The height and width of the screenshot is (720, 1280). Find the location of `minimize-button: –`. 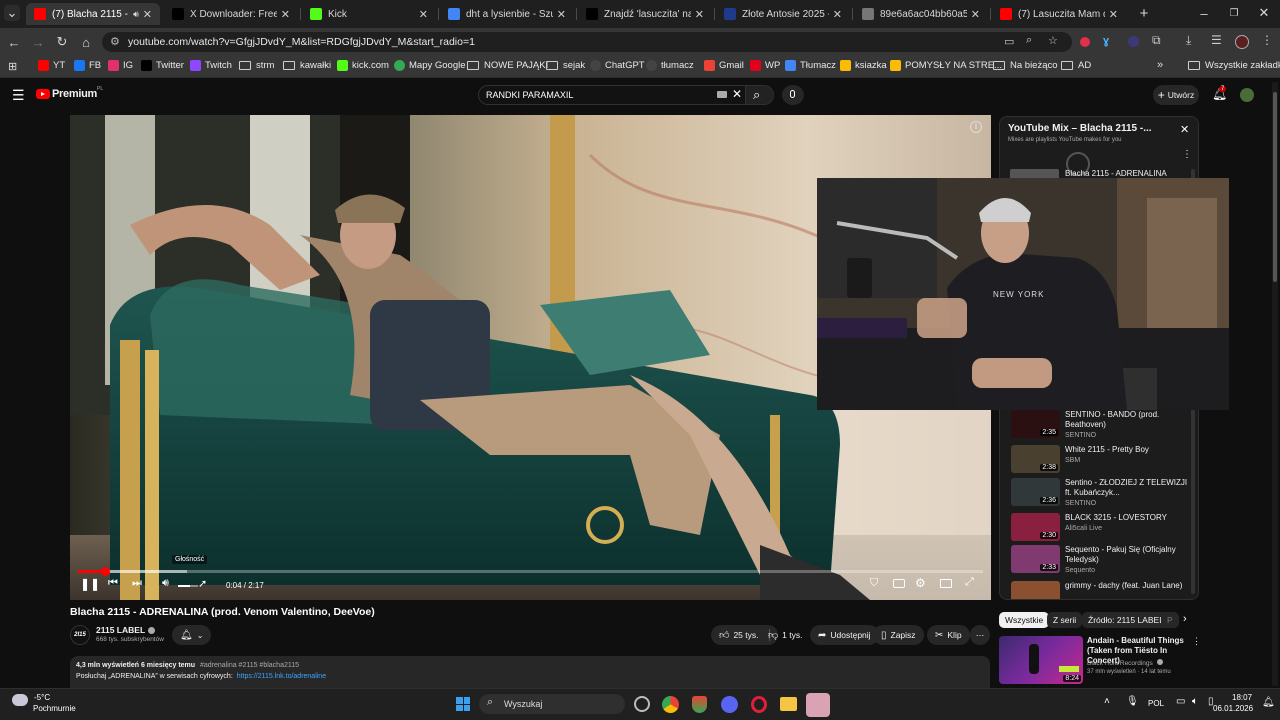

minimize-button: – is located at coordinates (1204, 13).